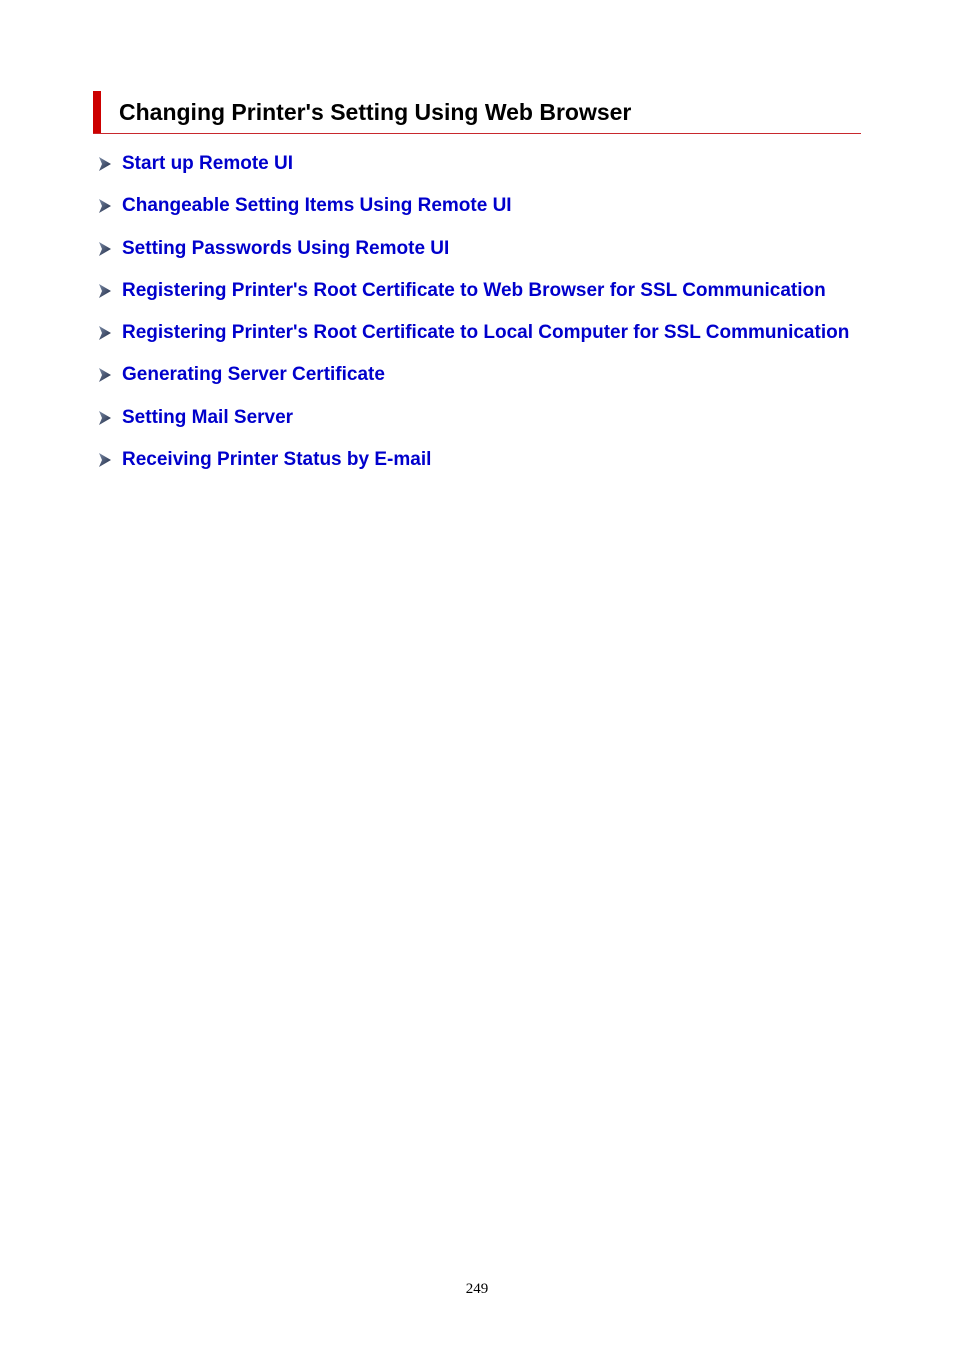 The image size is (954, 1350). What do you see at coordinates (97, 112) in the screenshot?
I see `heading-accent-bar` at bounding box center [97, 112].